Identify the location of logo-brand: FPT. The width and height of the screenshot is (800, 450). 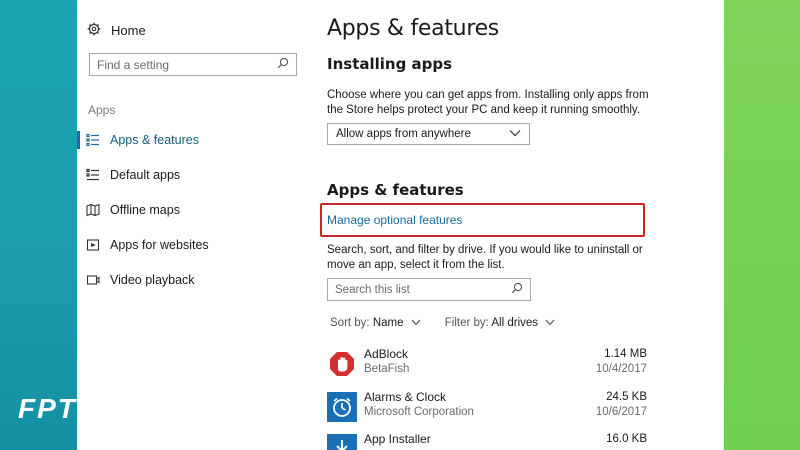
(47, 408).